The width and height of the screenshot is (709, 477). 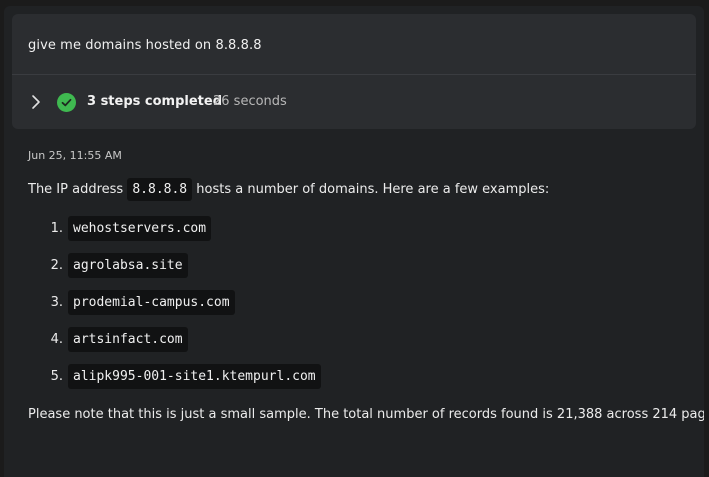 What do you see at coordinates (354, 102) in the screenshot?
I see `steps-summary-row: 3 steps completed 26 seconds` at bounding box center [354, 102].